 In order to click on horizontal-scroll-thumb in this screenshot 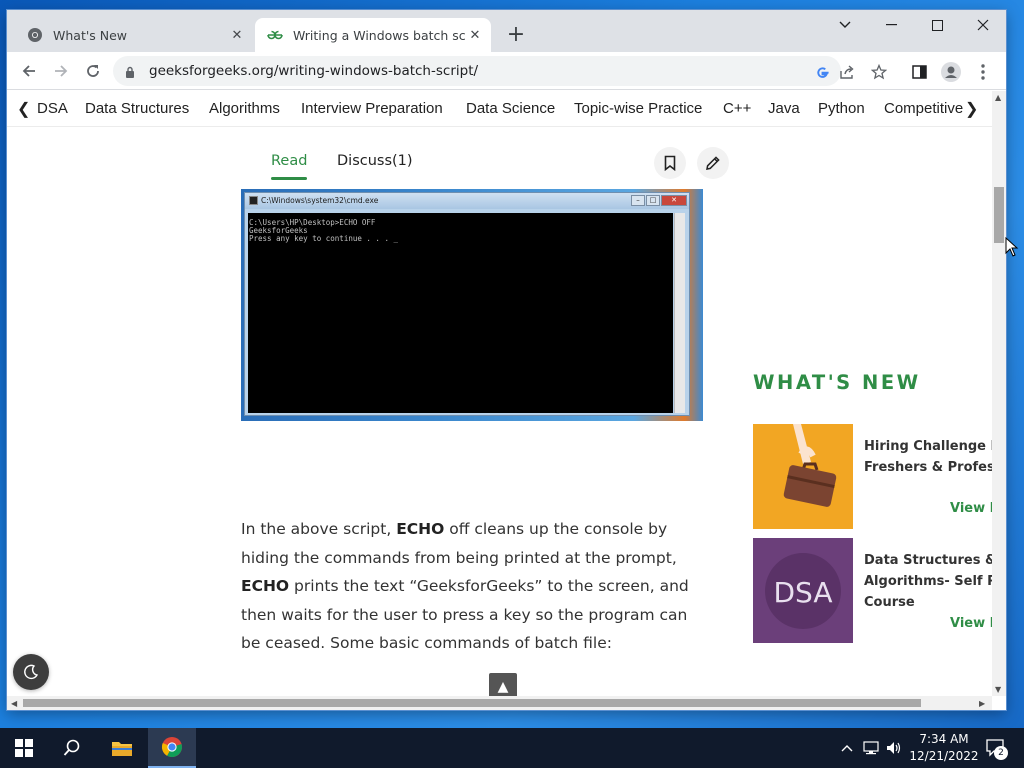, I will do `click(472, 703)`.